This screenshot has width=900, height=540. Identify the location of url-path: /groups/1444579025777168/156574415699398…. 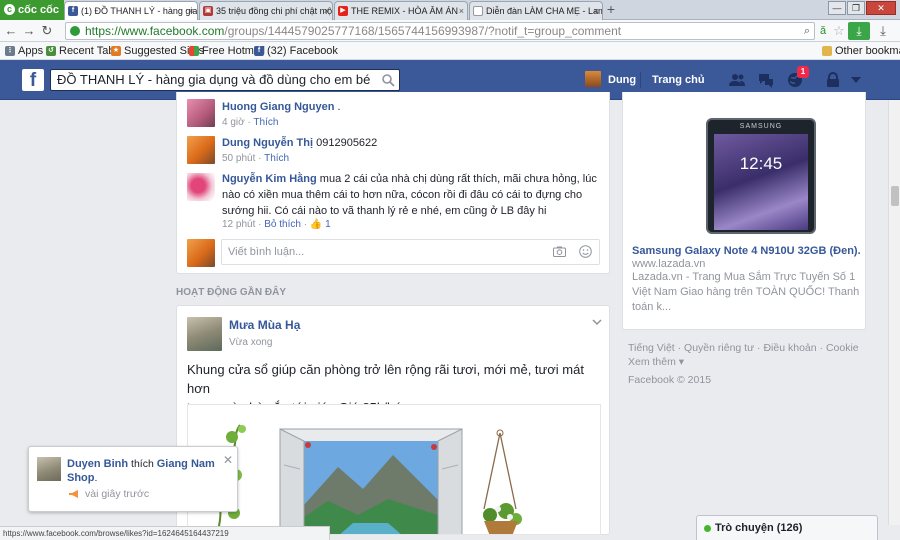
(423, 31).